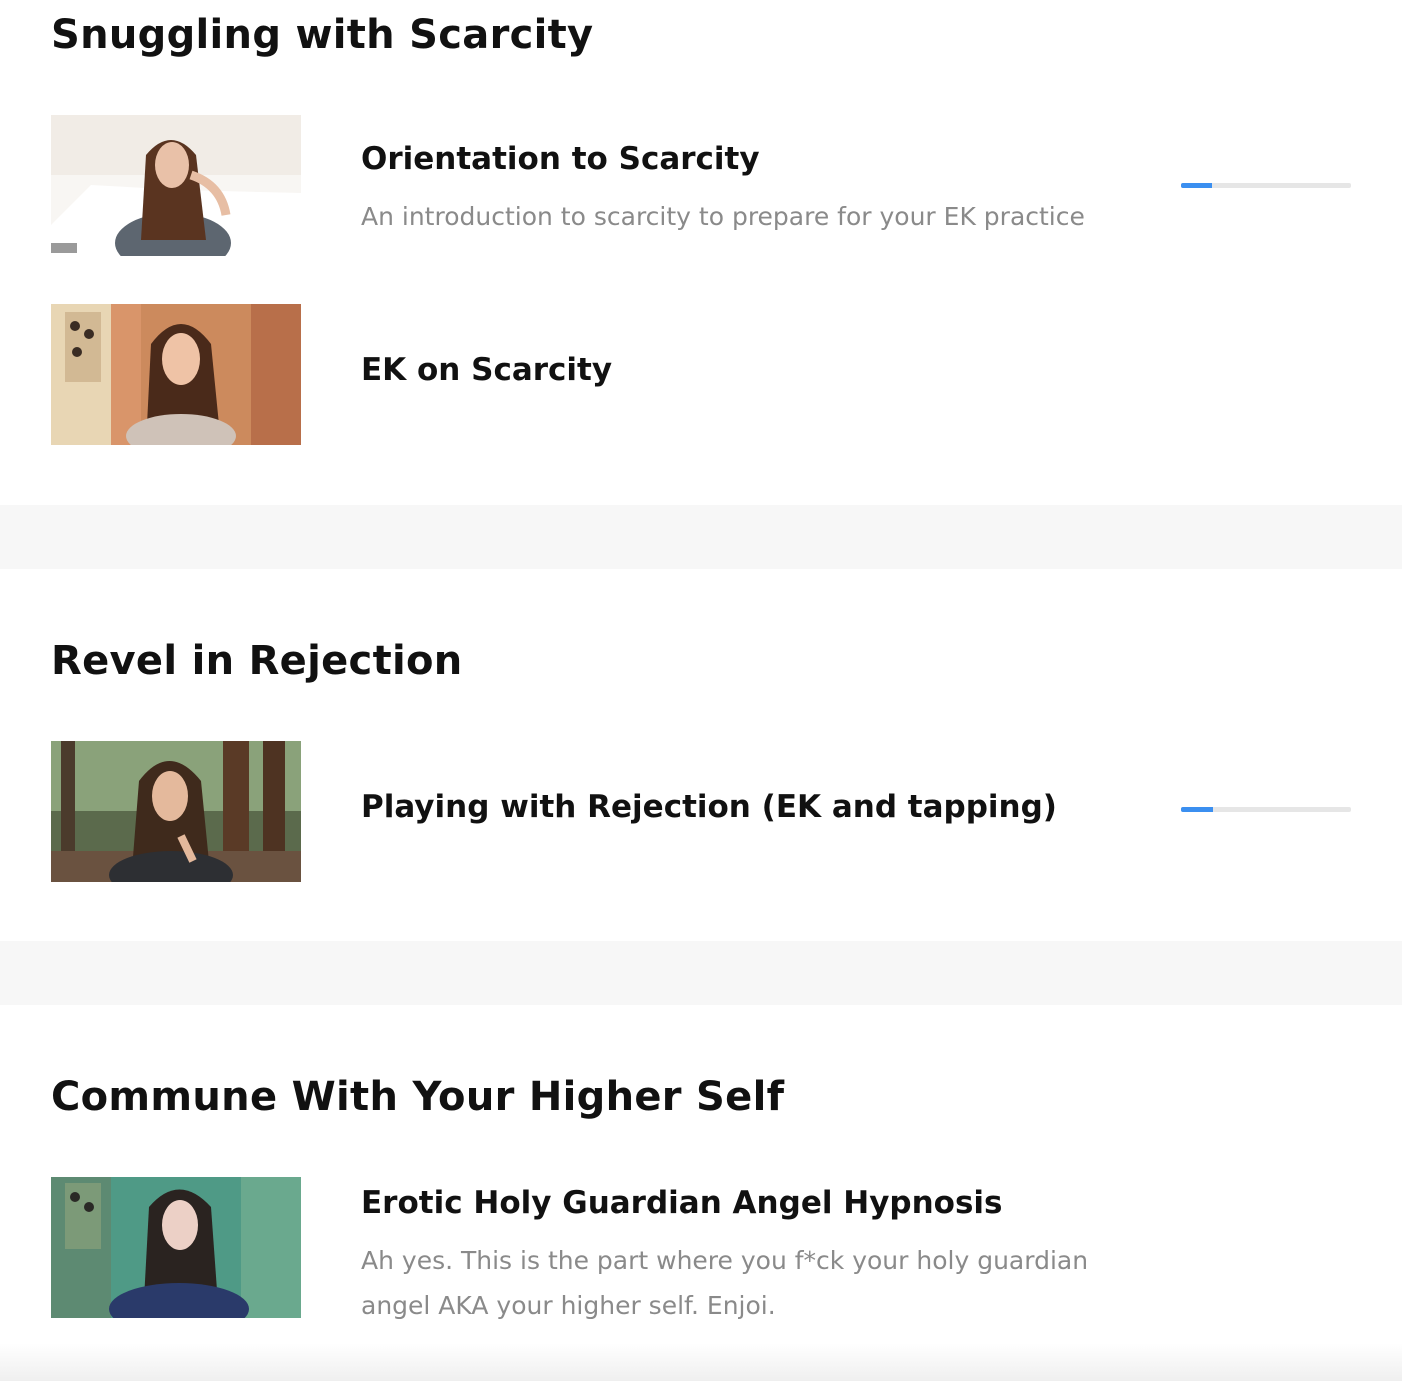 The image size is (1402, 1381). What do you see at coordinates (682, 1203) in the screenshot?
I see `lesson-title: Erotic Holy Guardian Angel Hypnosis` at bounding box center [682, 1203].